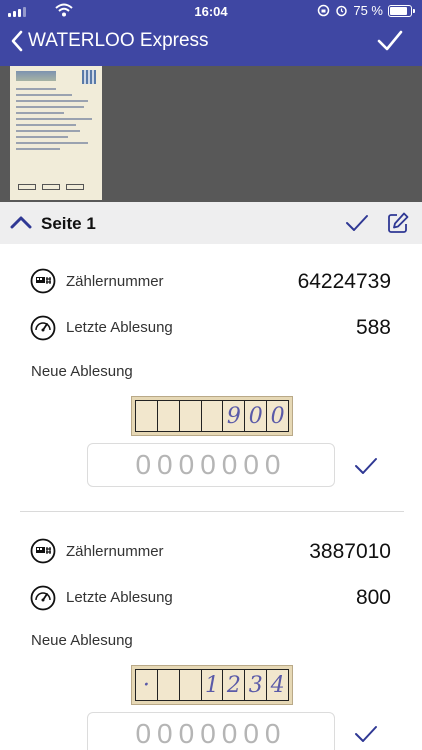 Image resolution: width=422 pixels, height=750 pixels. Describe the element at coordinates (256, 685) in the screenshot. I see `digit-cell: 3` at that location.